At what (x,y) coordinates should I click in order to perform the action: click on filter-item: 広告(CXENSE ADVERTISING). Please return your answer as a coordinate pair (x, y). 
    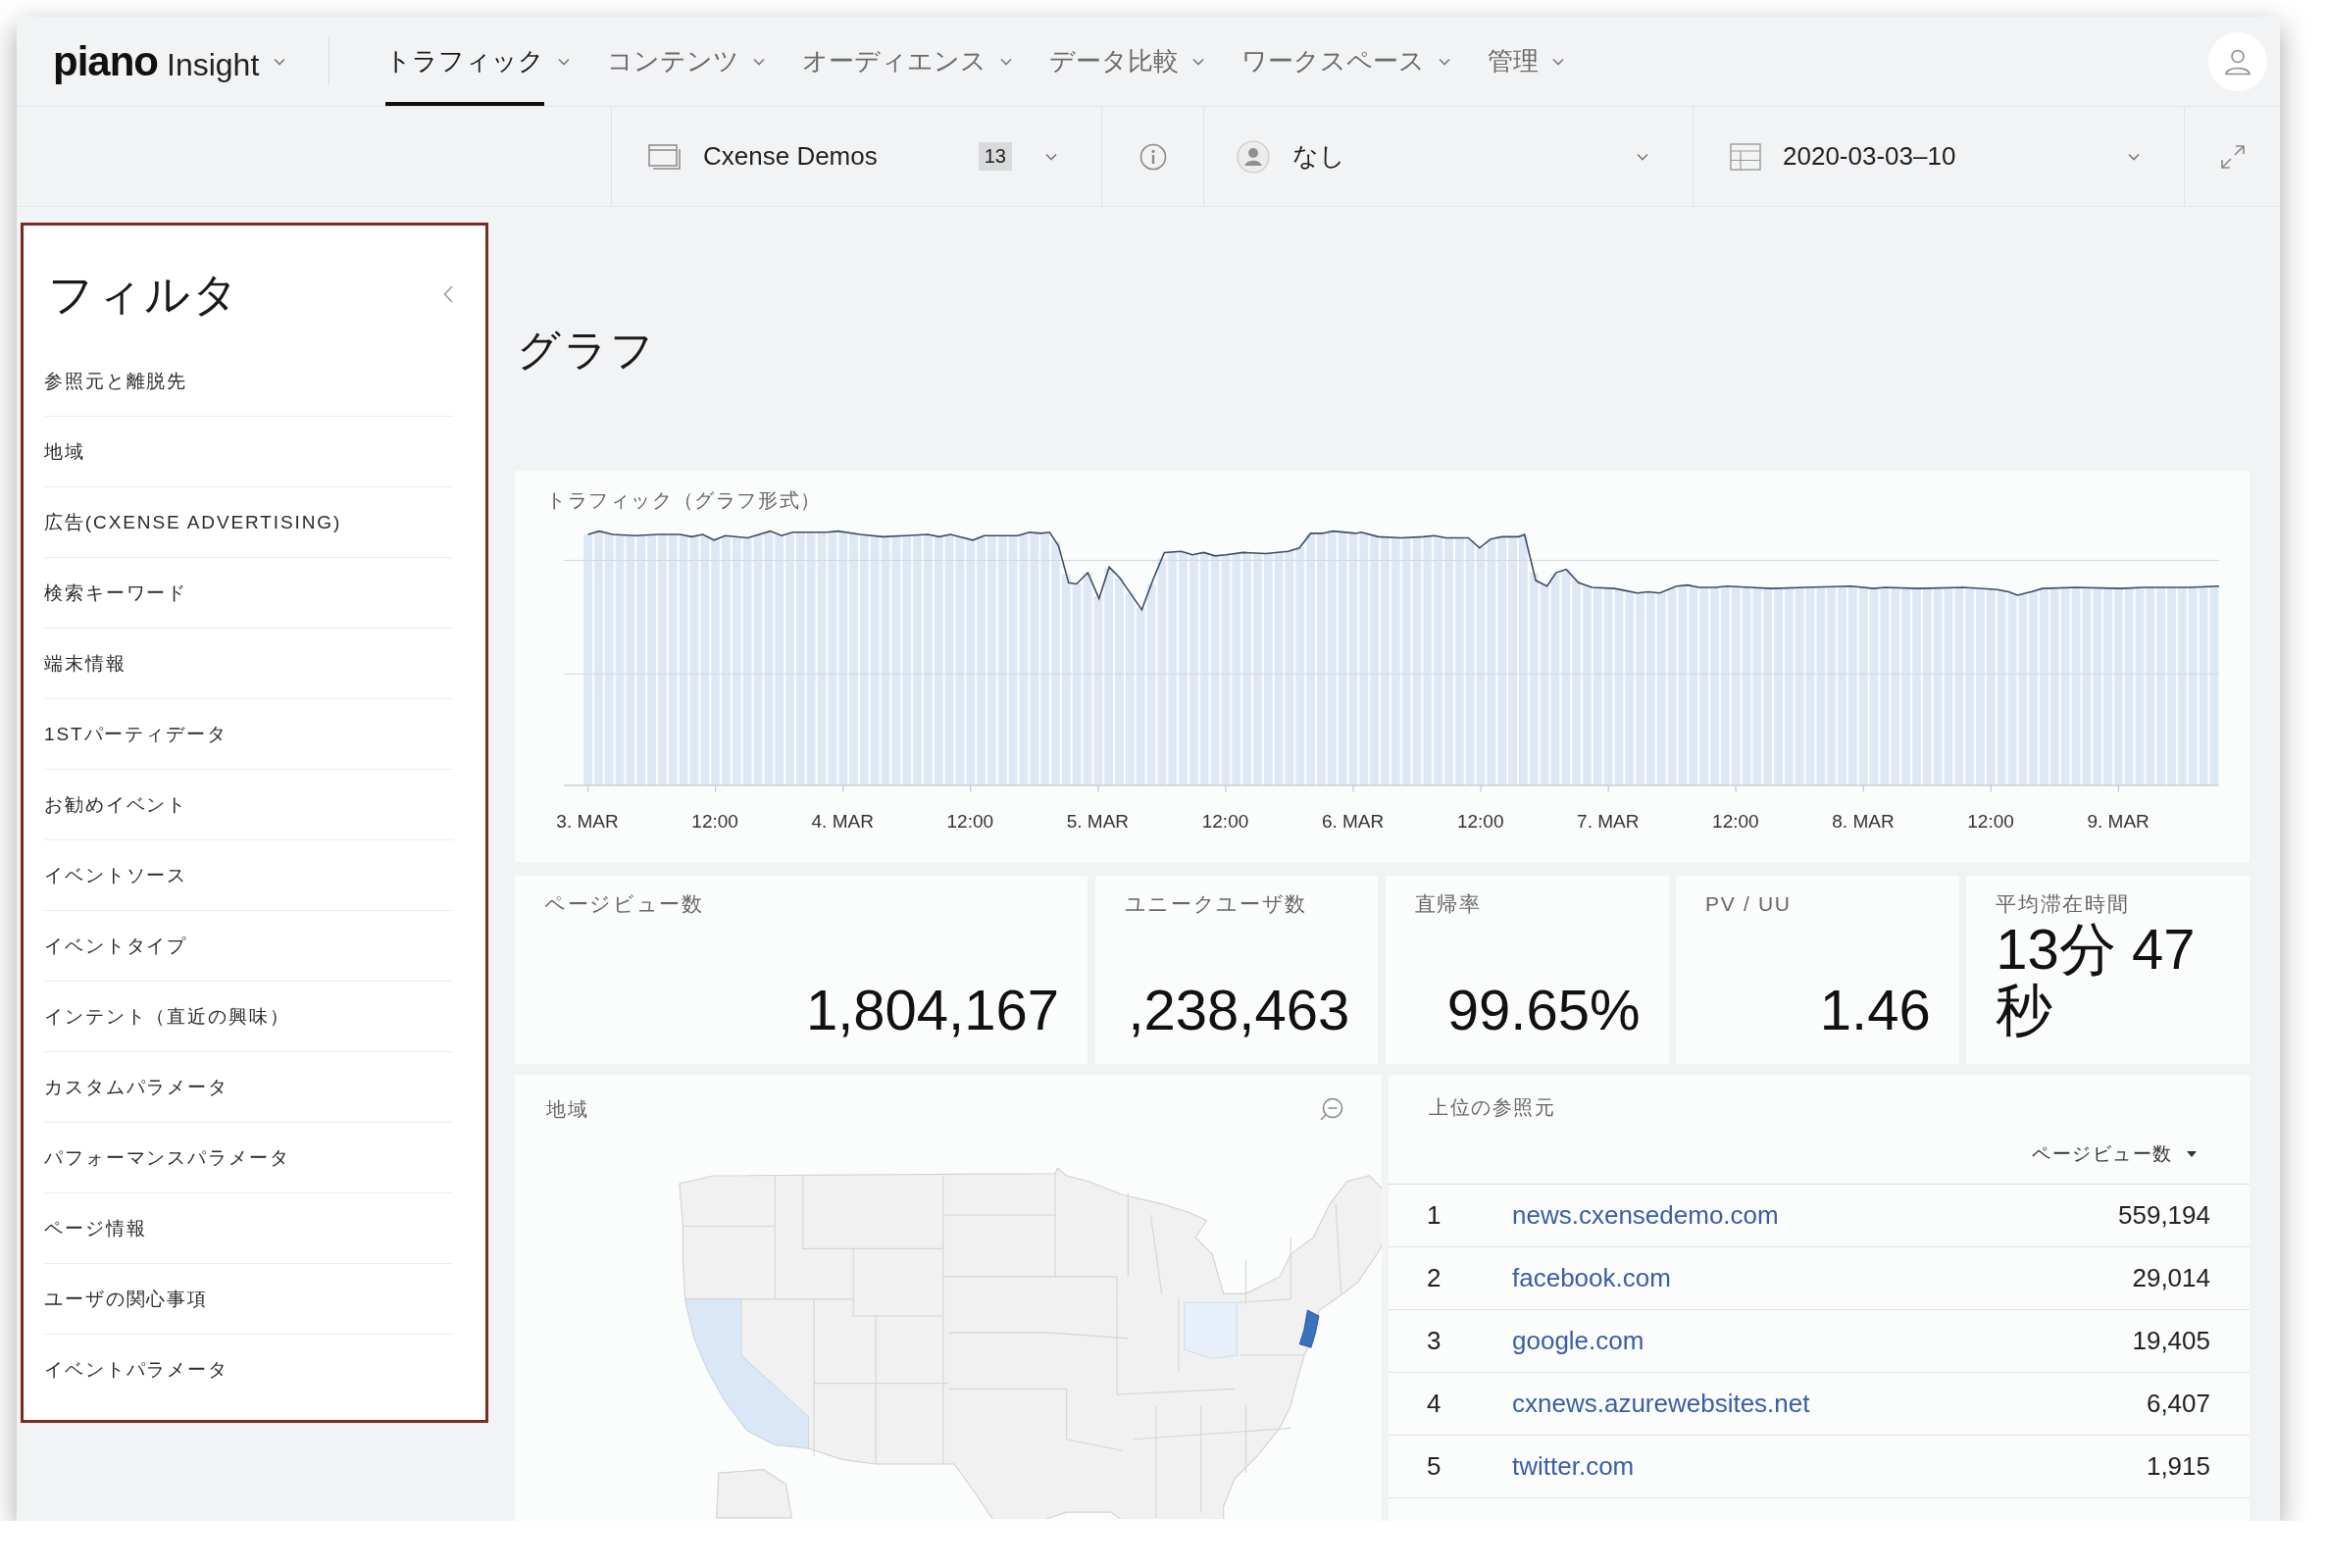
    Looking at the image, I should click on (248, 522).